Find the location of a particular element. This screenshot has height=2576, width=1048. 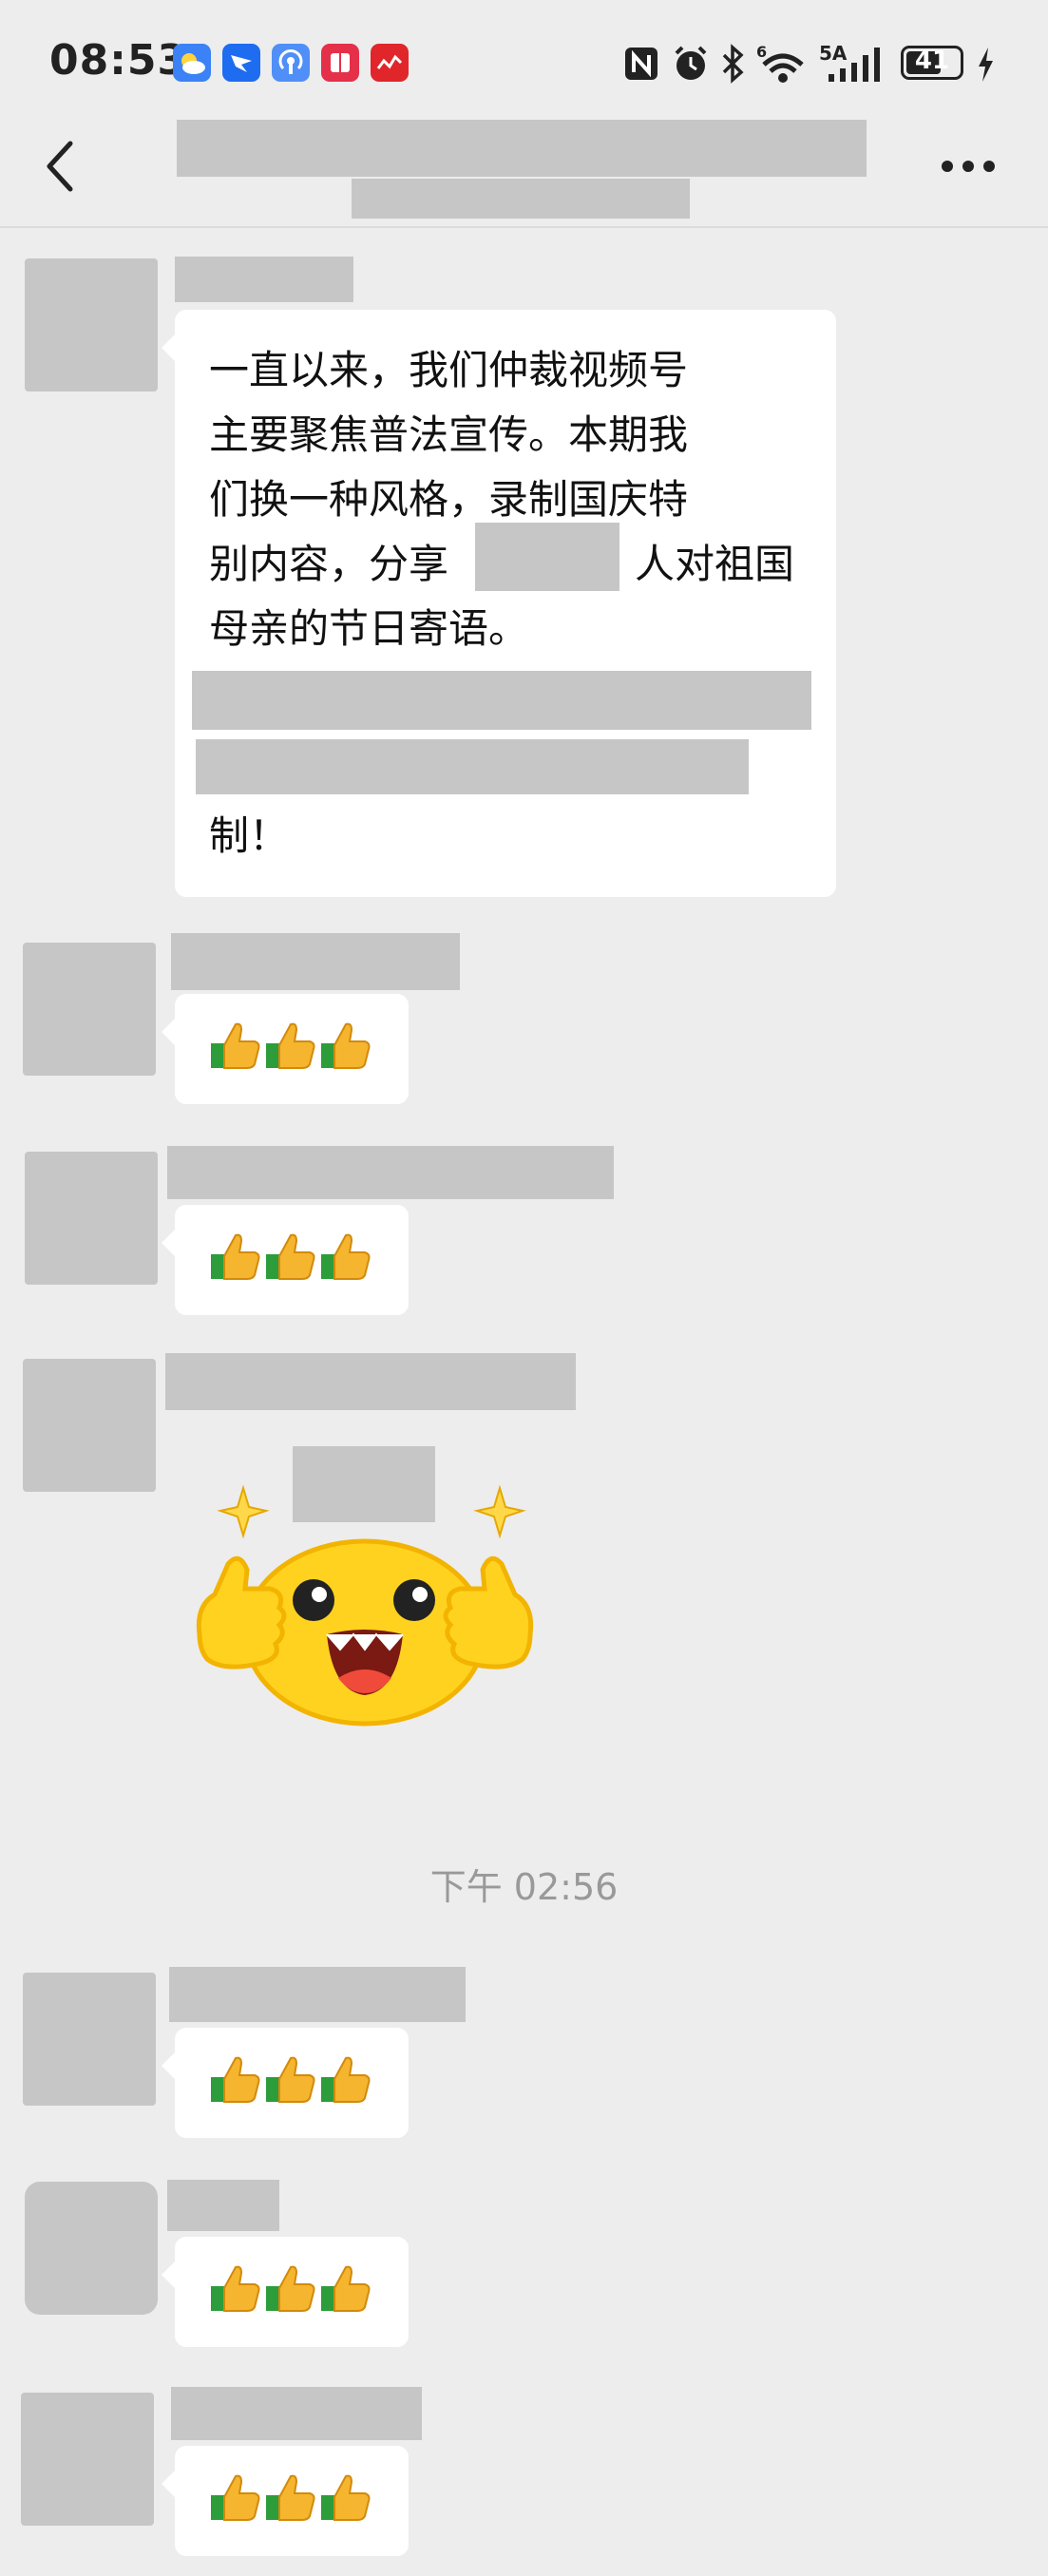

message-line: 母亲的节日寄语。 is located at coordinates (369, 628).